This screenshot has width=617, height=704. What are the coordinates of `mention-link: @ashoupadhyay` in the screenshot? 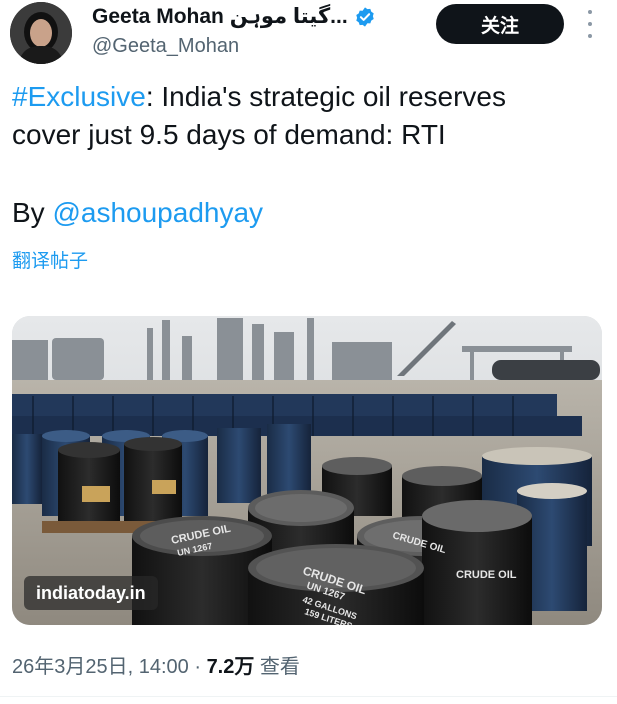 It's located at (157, 212).